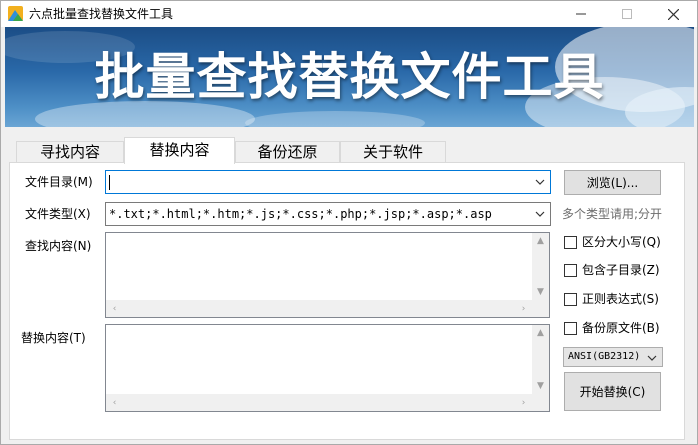 The height and width of the screenshot is (445, 698). Describe the element at coordinates (620, 299) in the screenshot. I see `regex-label: 正则表达式(S)` at that location.